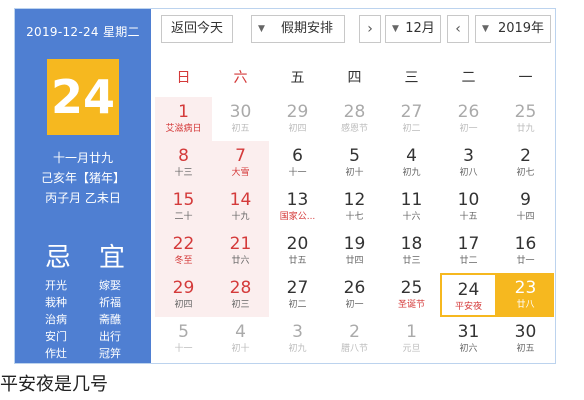 The image size is (584, 400). What do you see at coordinates (306, 28) in the screenshot?
I see `holiday-select-label: 假期安排` at bounding box center [306, 28].